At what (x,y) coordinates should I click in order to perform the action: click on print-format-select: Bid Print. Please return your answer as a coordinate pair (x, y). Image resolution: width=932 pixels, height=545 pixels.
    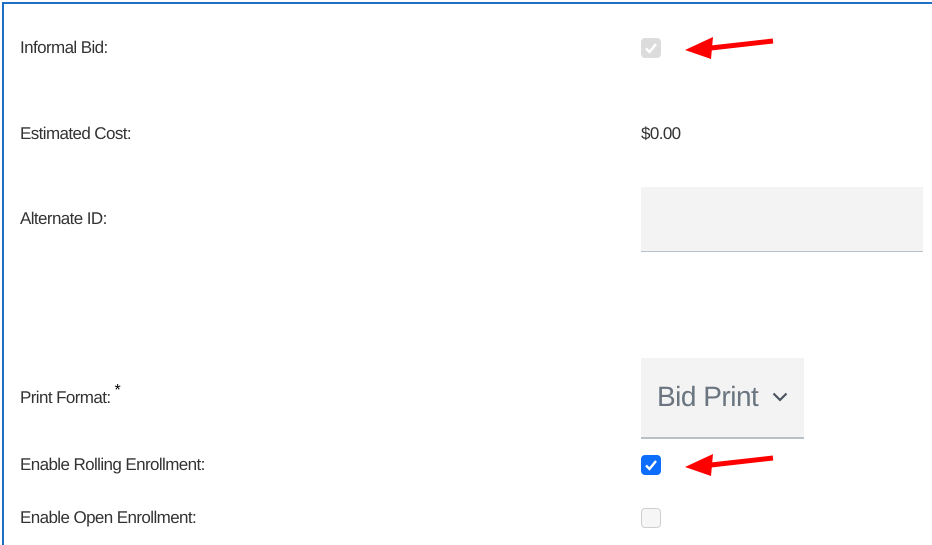
    Looking at the image, I should click on (722, 398).